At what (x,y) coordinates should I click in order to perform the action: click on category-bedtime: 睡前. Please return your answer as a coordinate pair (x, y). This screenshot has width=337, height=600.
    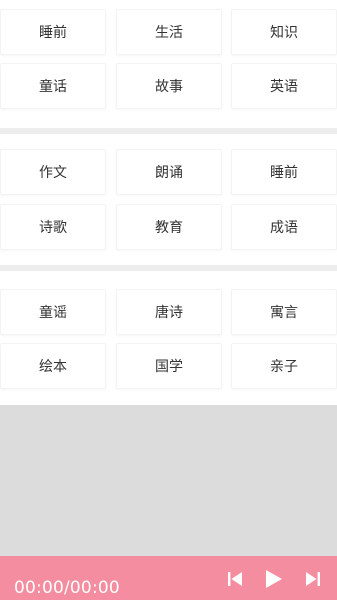
    Looking at the image, I should click on (284, 172).